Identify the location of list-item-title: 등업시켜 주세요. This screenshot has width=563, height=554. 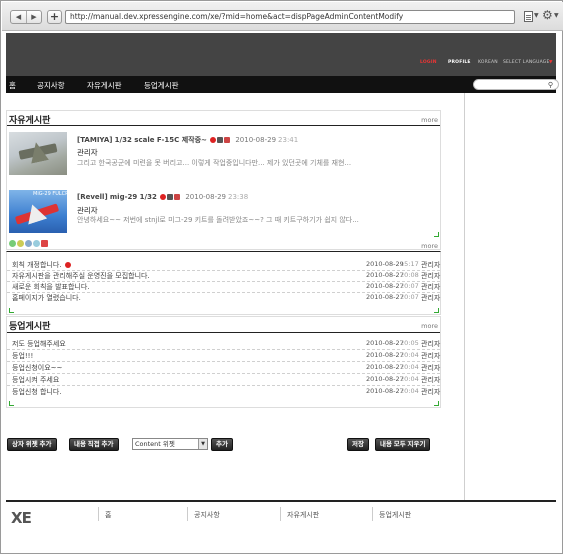
(35, 380).